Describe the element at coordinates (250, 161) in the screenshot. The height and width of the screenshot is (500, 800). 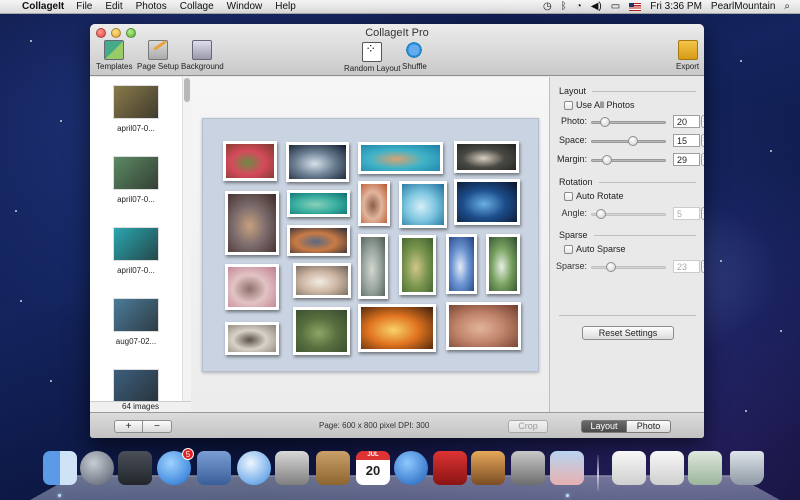
I see `collage-photo-red-flower` at that location.